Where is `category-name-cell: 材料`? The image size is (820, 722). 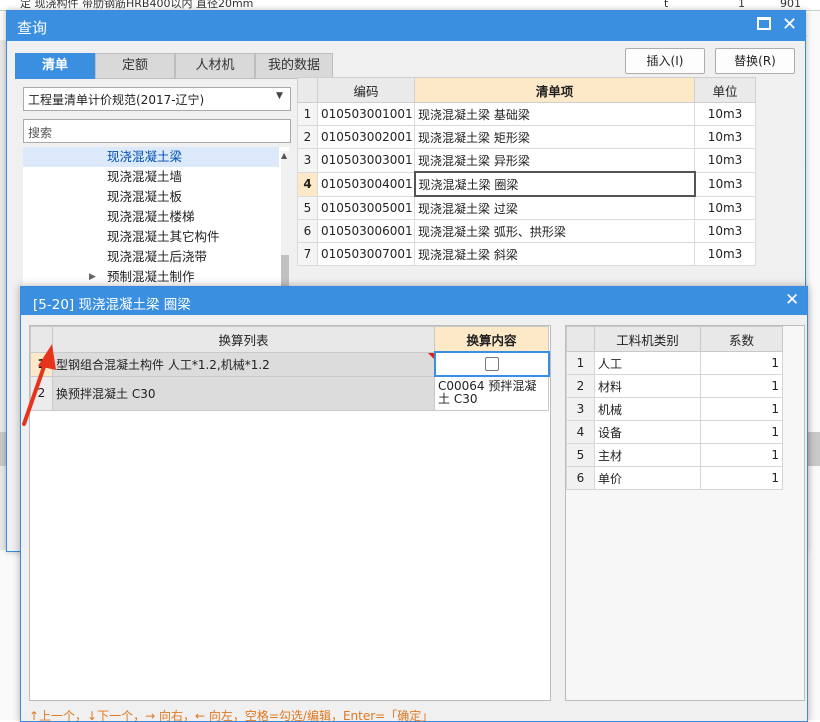 category-name-cell: 材料 is located at coordinates (647, 386).